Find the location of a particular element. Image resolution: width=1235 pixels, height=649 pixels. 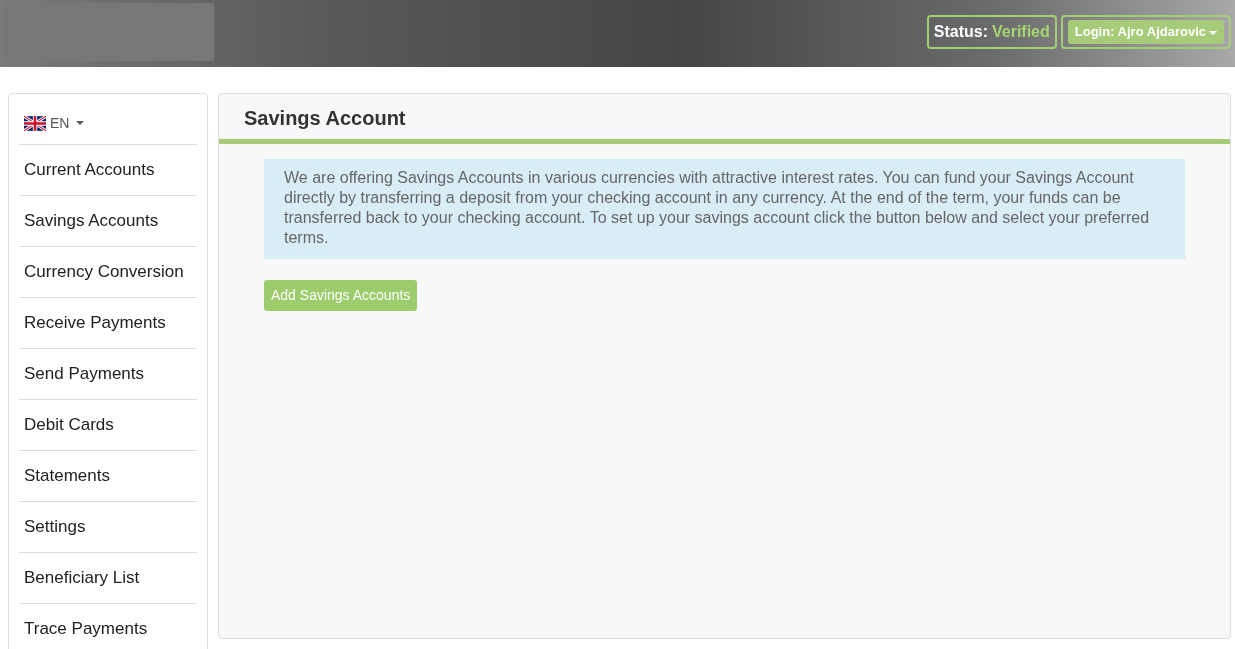

flag-icon is located at coordinates (35, 123).